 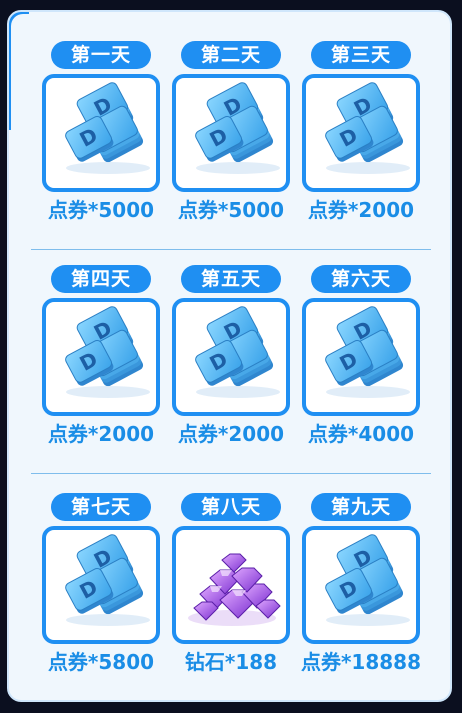 I want to click on day-label: 第六天, so click(x=361, y=279).